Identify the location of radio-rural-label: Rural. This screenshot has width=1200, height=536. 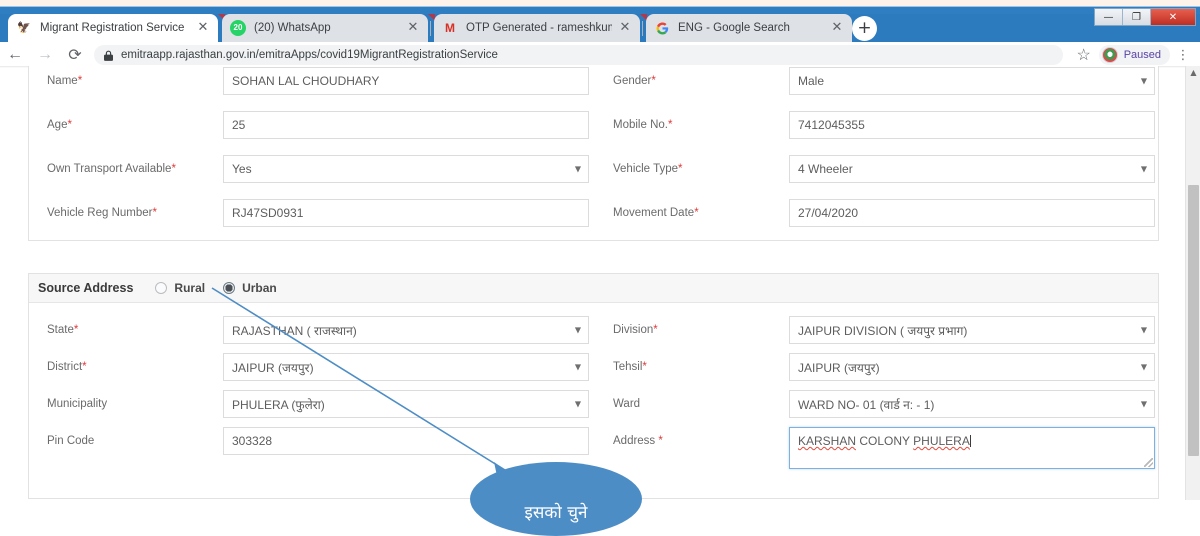
(190, 288).